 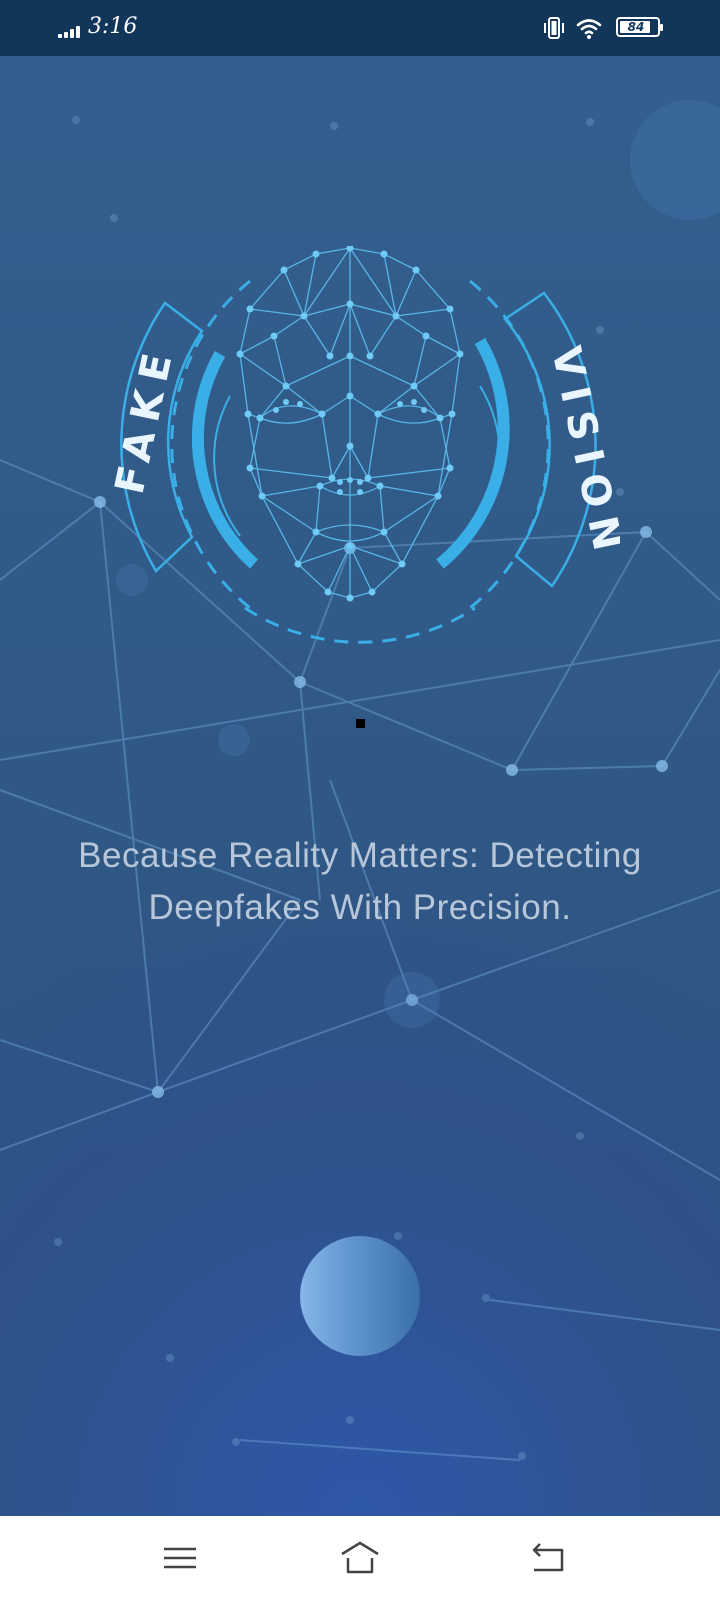 What do you see at coordinates (360, 855) in the screenshot?
I see `tagline-line-1: Because Reality Matters: Detecting` at bounding box center [360, 855].